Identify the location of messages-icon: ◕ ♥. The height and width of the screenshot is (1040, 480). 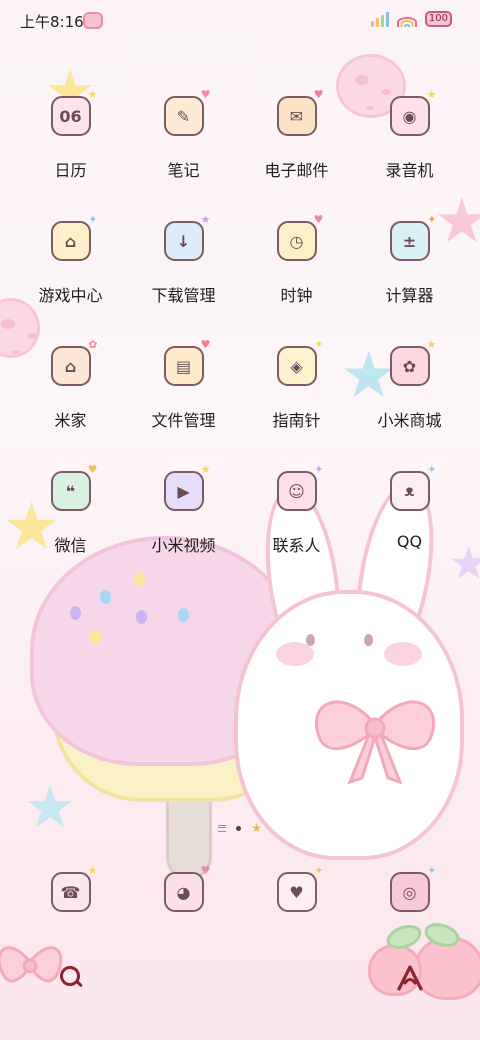
(184, 892).